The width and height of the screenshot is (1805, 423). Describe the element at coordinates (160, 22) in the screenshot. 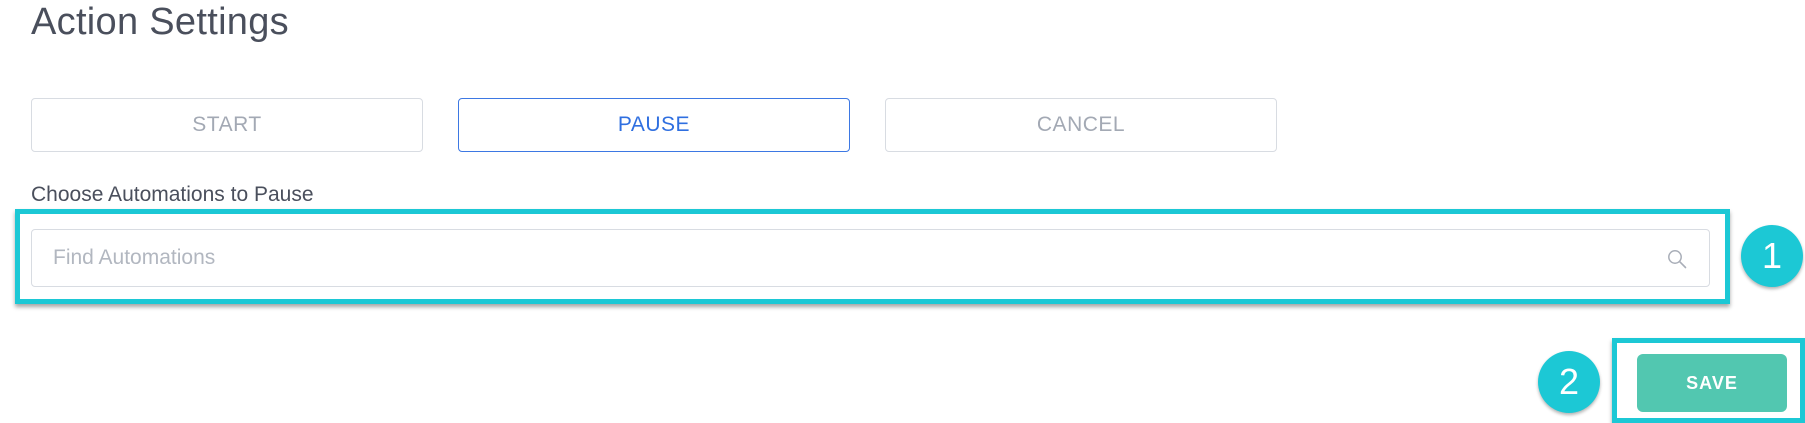

I see `page-title: Action Settings` at that location.